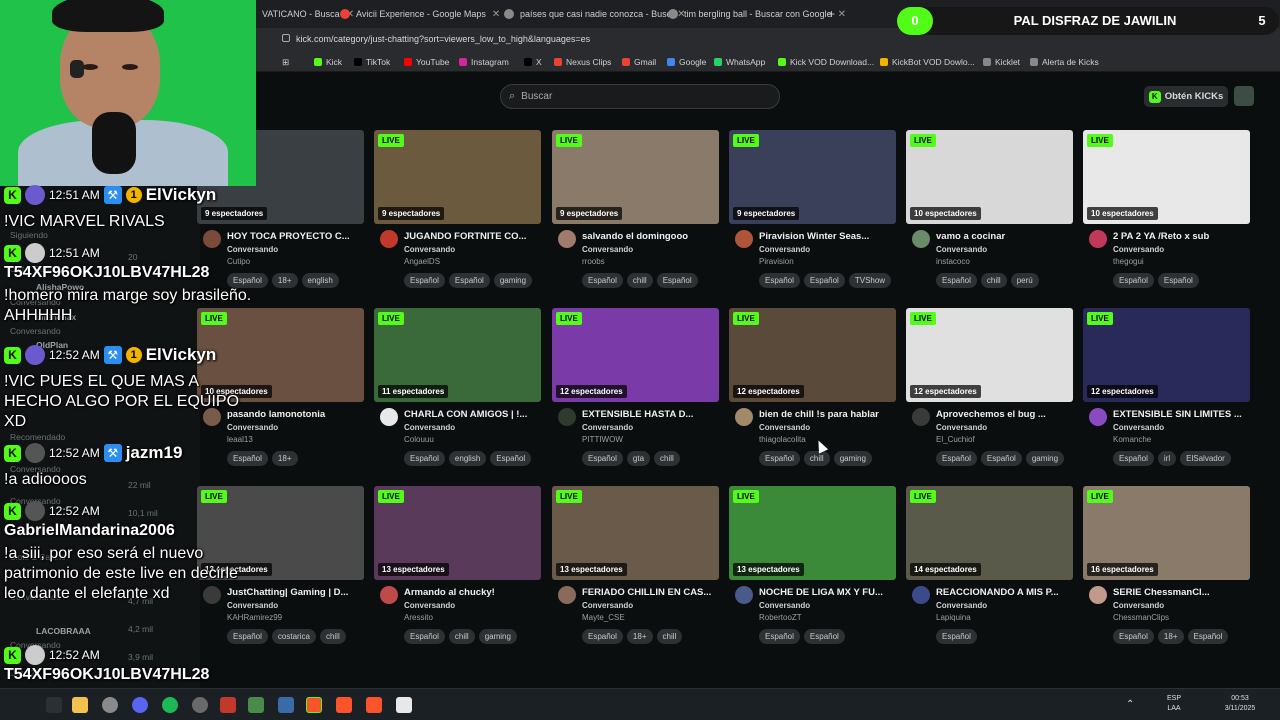  What do you see at coordinates (827, 414) in the screenshot?
I see `stream-title: bien de chill !s para hablar` at bounding box center [827, 414].